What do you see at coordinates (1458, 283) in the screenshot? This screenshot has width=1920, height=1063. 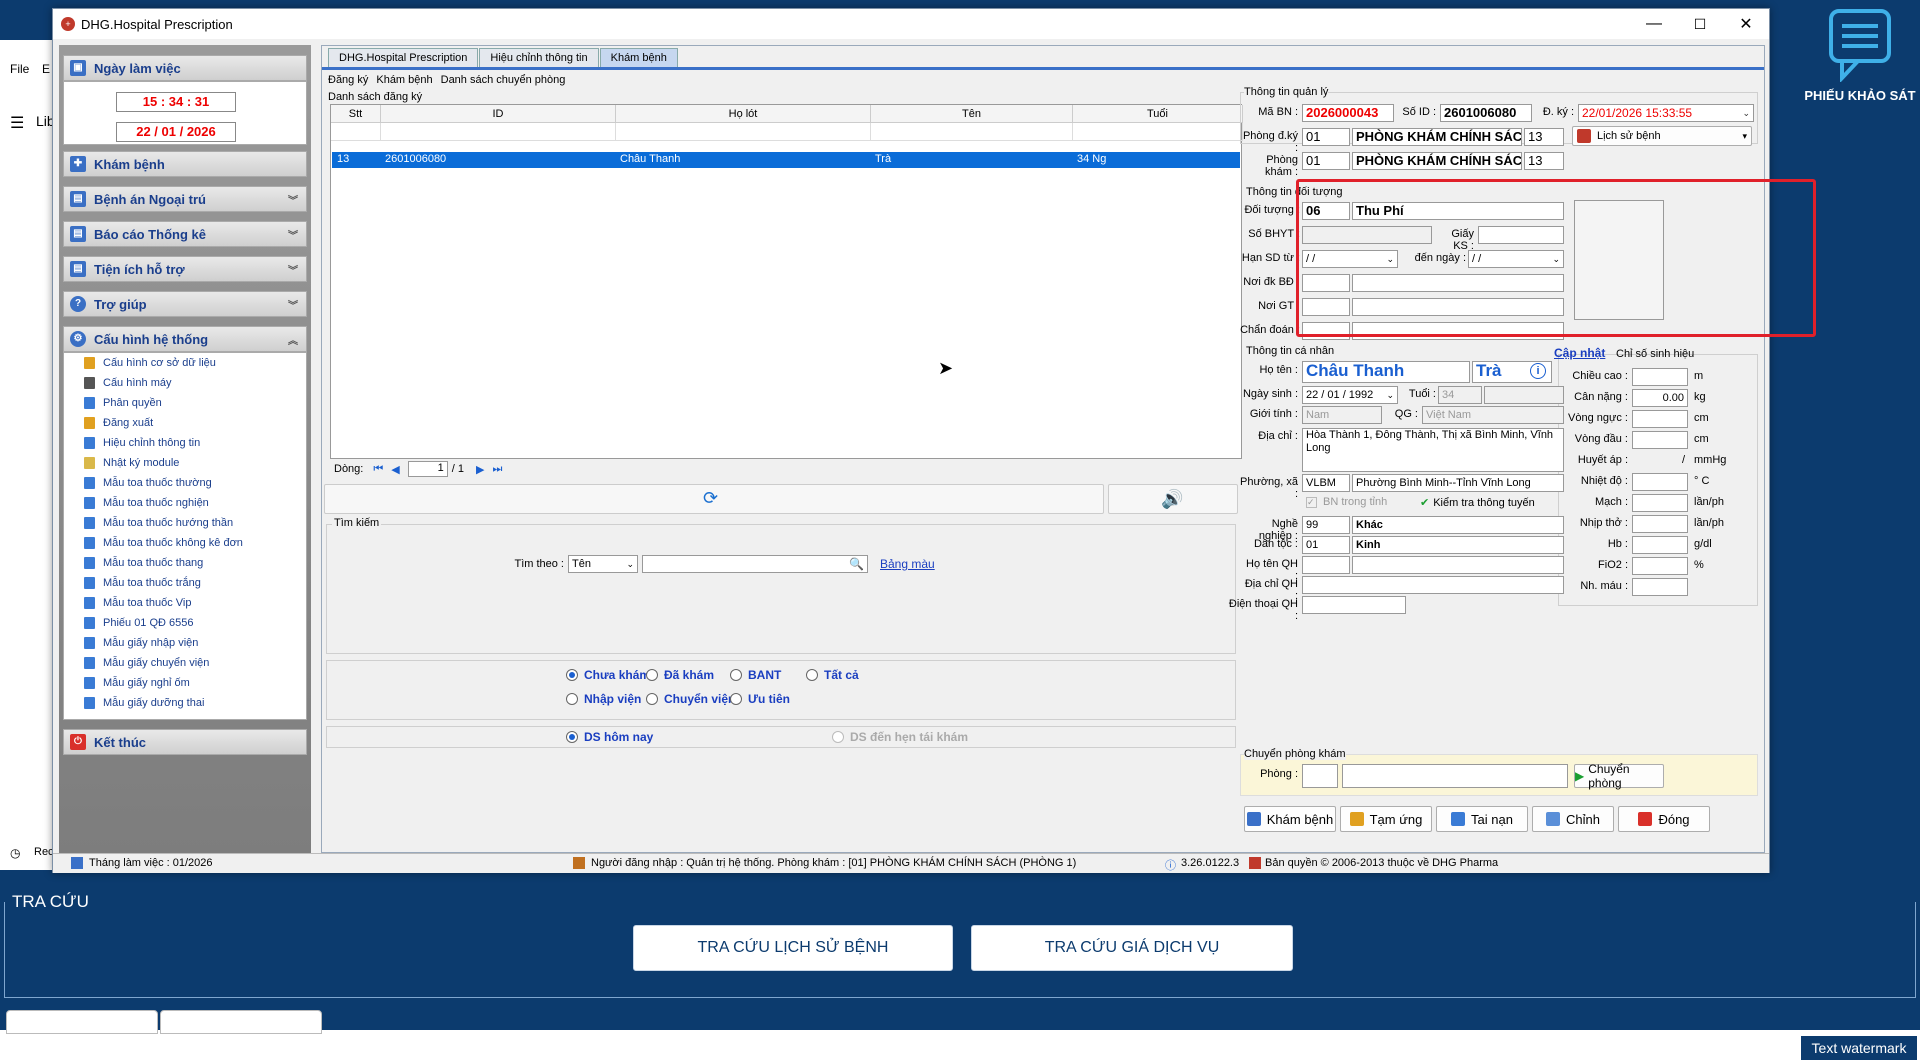 I see `noi-dk-name` at bounding box center [1458, 283].